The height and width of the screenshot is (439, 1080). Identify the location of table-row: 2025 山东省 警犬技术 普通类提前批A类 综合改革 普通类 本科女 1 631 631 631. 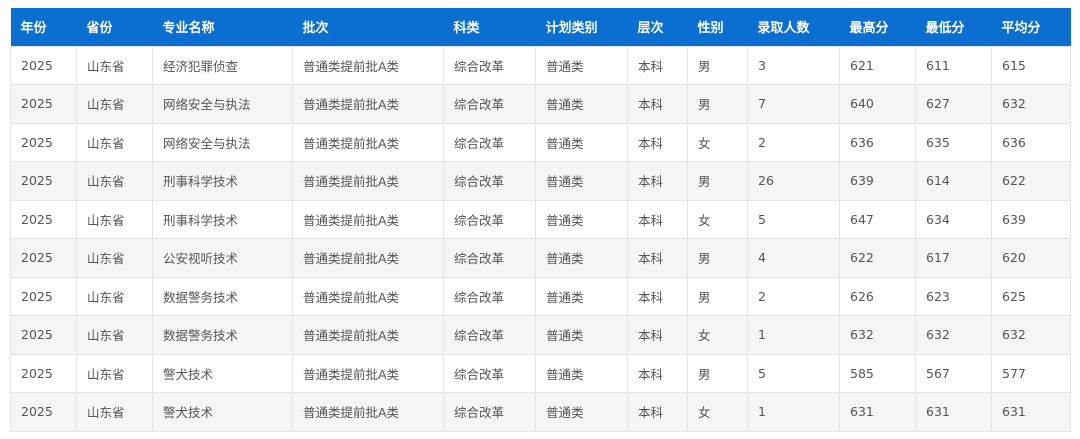
(540, 412).